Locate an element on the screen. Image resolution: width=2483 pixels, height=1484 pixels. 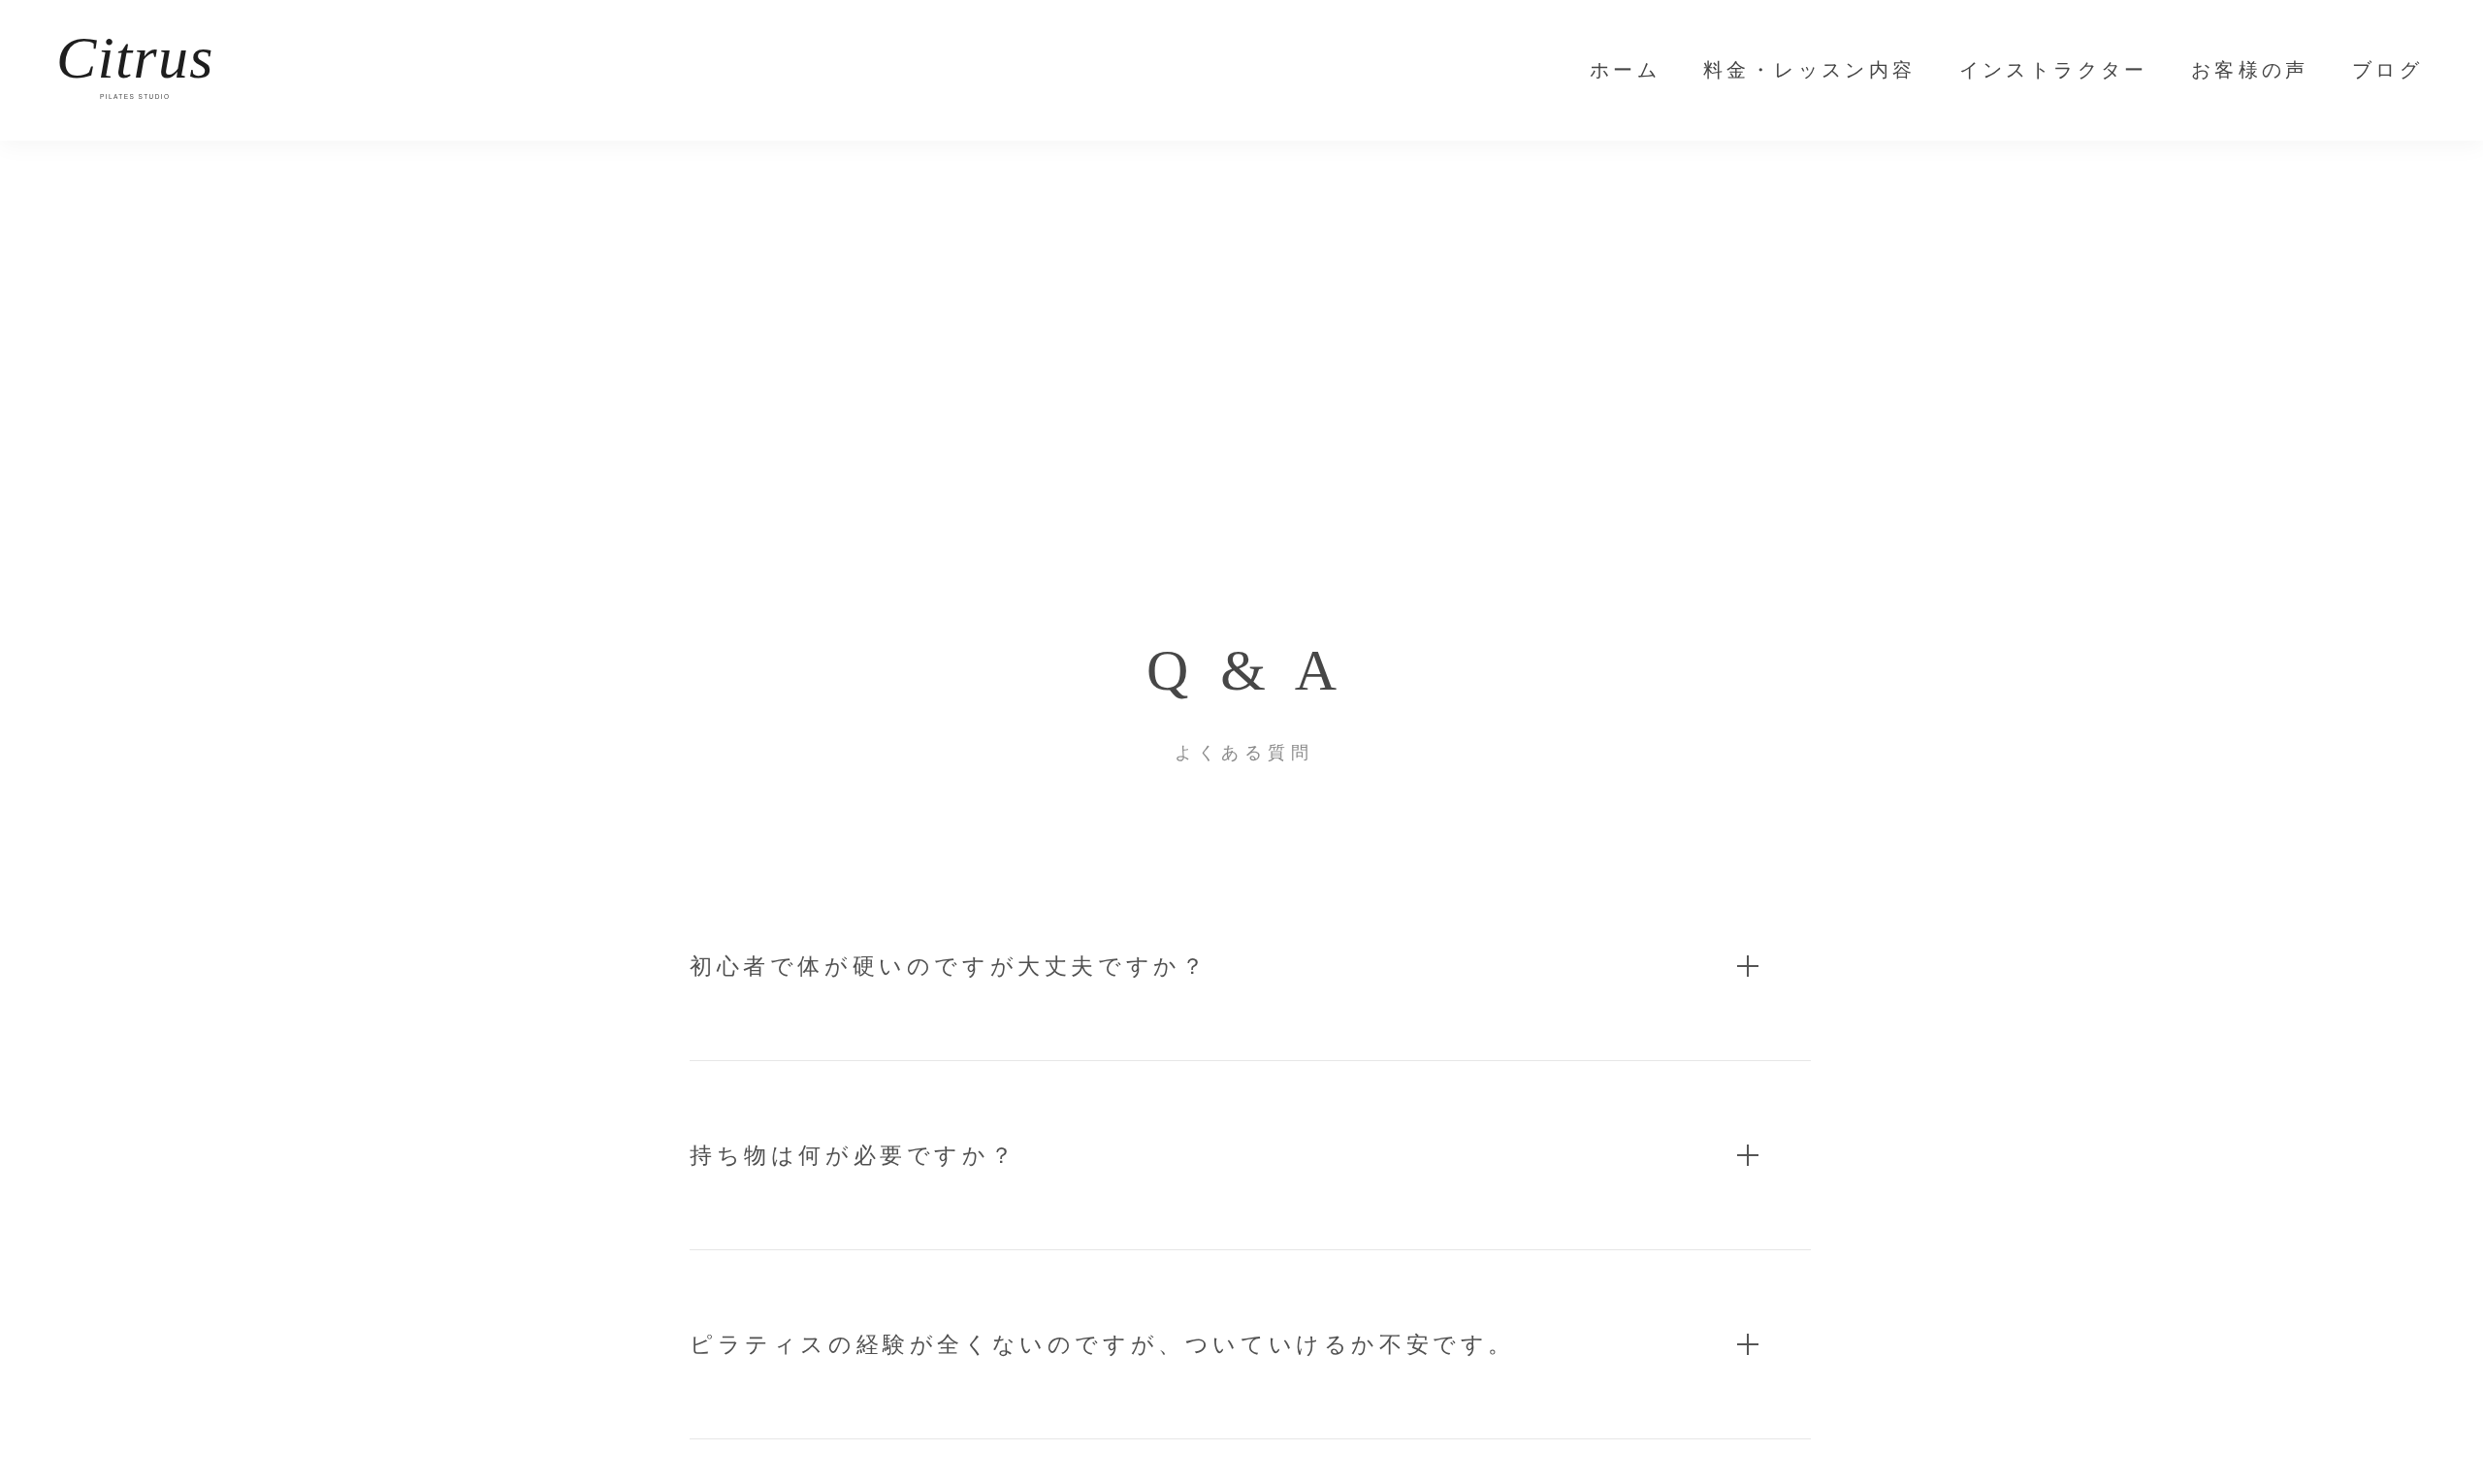
nav-link: インストラクター is located at coordinates (2053, 70).